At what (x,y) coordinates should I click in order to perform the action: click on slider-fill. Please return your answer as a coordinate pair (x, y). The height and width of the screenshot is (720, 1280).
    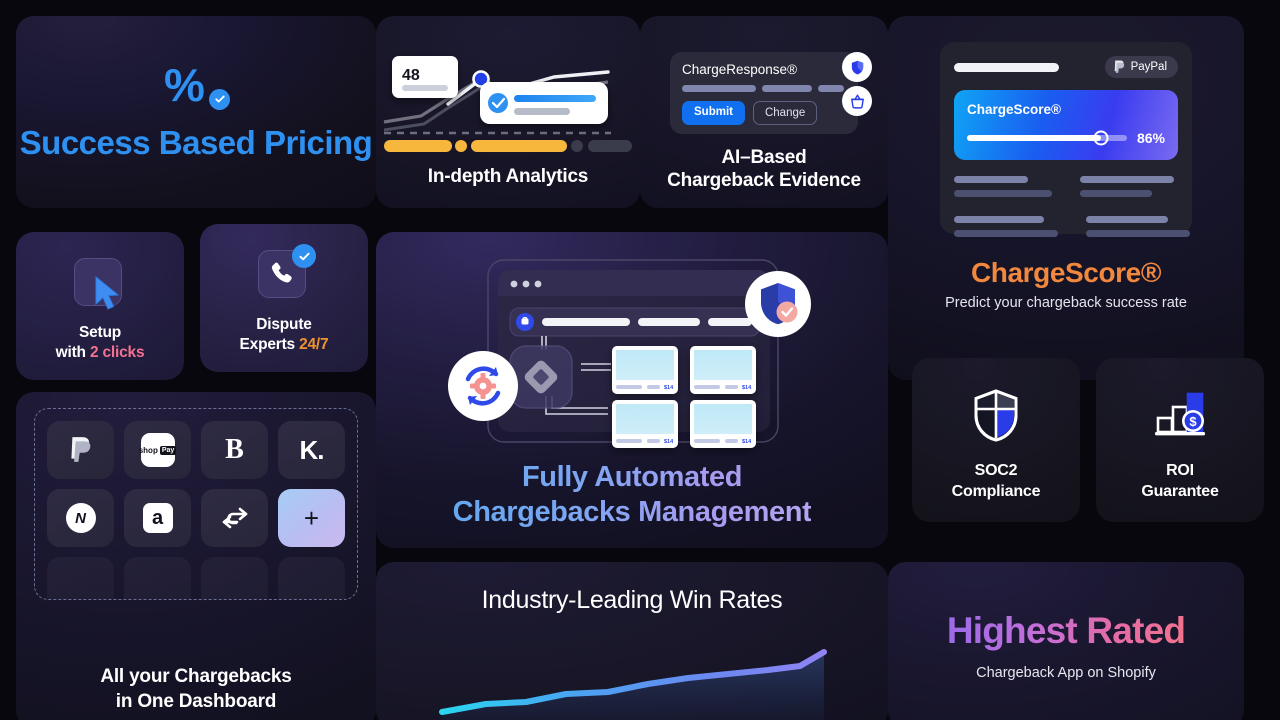
    Looking at the image, I should click on (1034, 138).